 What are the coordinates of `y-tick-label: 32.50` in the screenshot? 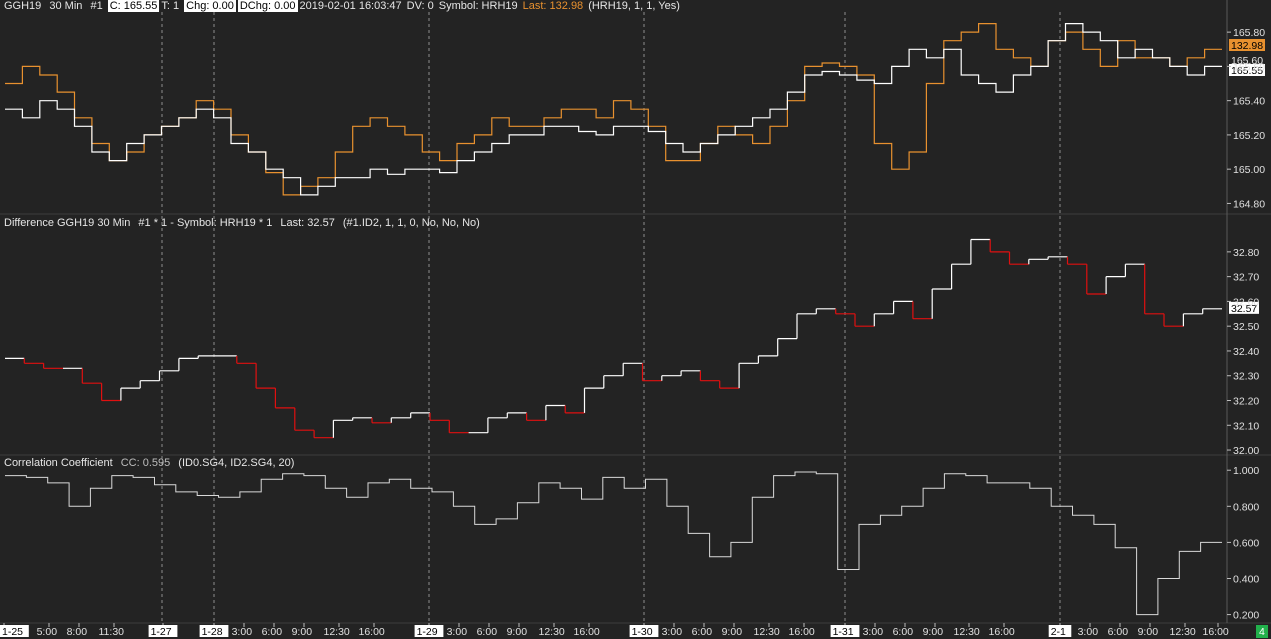 It's located at (1246, 327).